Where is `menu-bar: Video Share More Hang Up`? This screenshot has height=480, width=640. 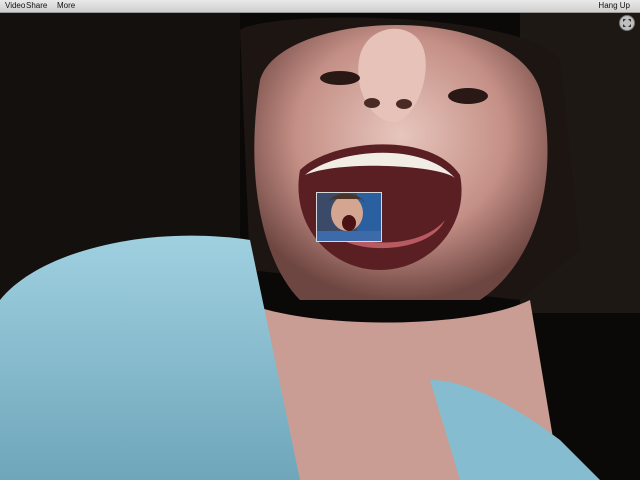 menu-bar: Video Share More Hang Up is located at coordinates (320, 6).